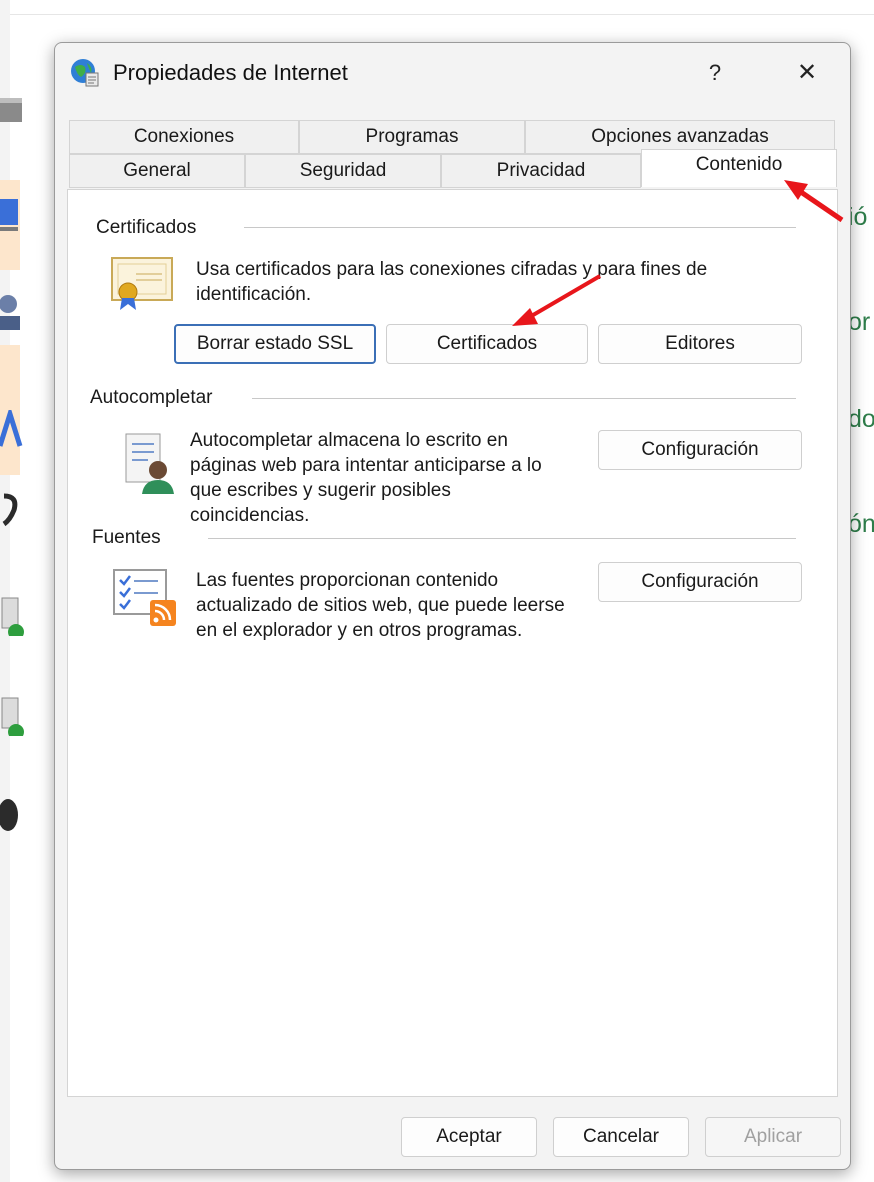 This screenshot has height=1182, width=874. I want to click on tab-contenido: Contenido, so click(739, 168).